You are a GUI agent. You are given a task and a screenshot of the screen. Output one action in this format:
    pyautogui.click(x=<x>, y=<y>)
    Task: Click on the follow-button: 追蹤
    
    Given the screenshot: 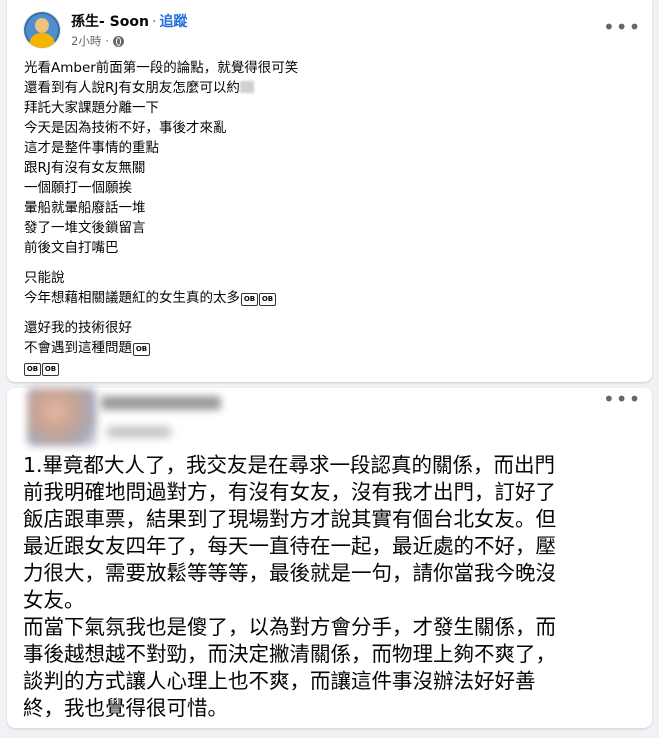 What is the action you would take?
    pyautogui.click(x=173, y=22)
    